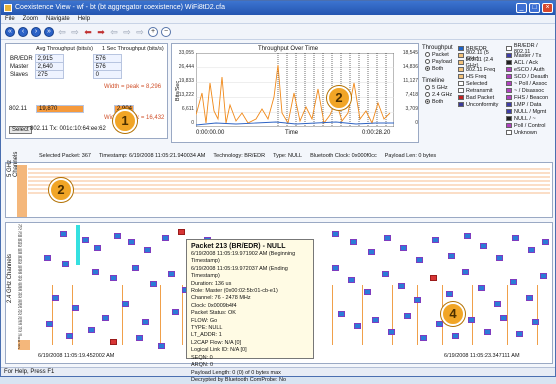  I want to click on legend-item: 802.11 (2.4 GHz), so click(480, 63).